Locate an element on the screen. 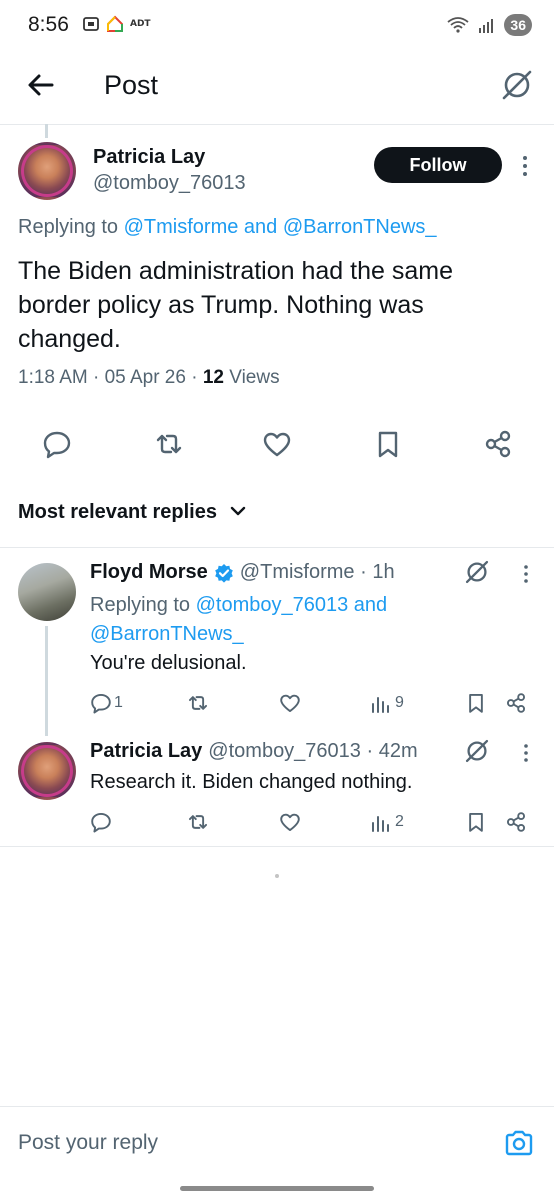 Image resolution: width=554 pixels, height=1200 pixels. screenshot-icon is located at coordinates (91, 24).